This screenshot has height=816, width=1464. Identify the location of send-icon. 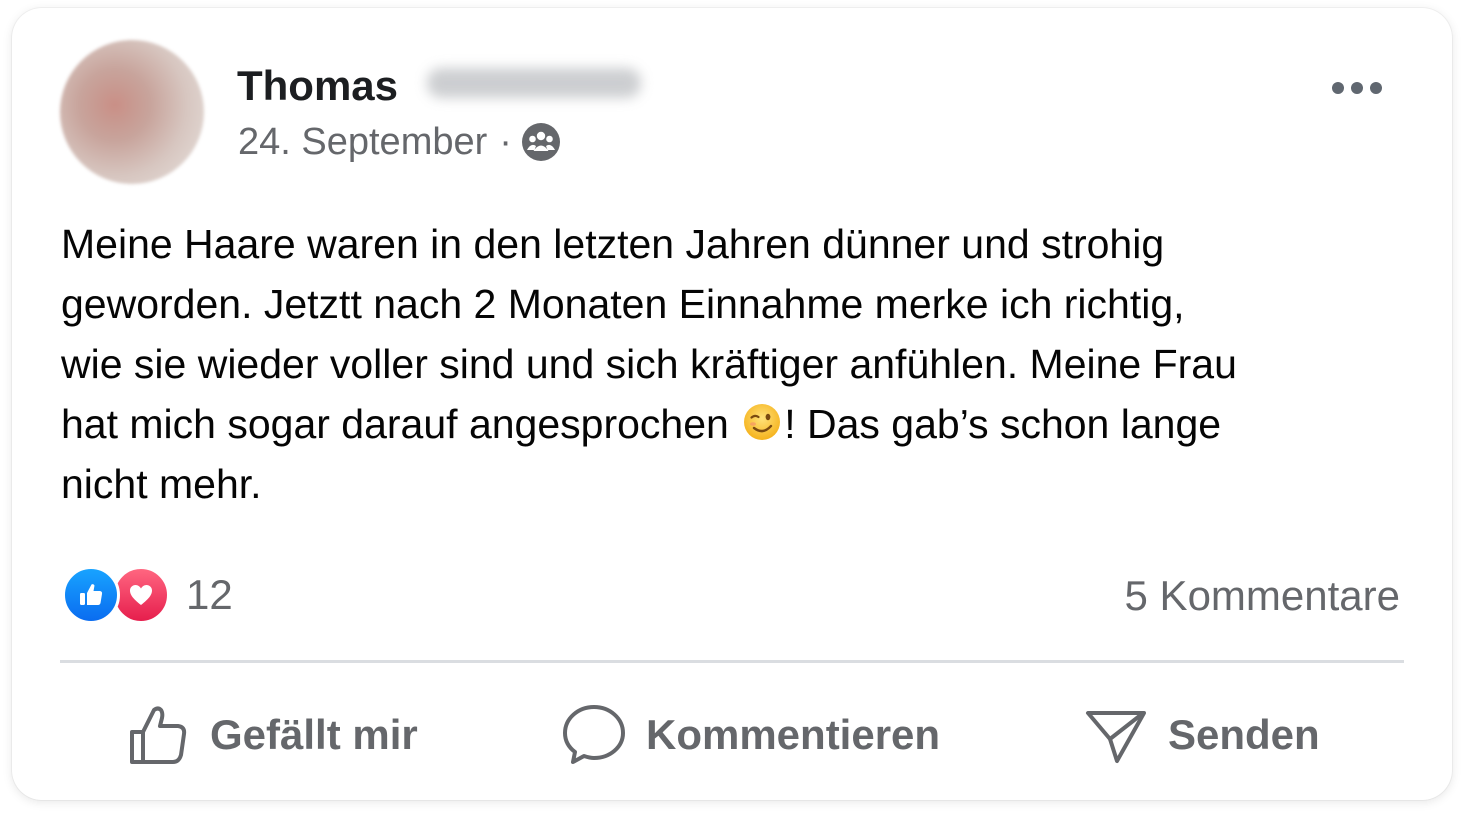
(1116, 737).